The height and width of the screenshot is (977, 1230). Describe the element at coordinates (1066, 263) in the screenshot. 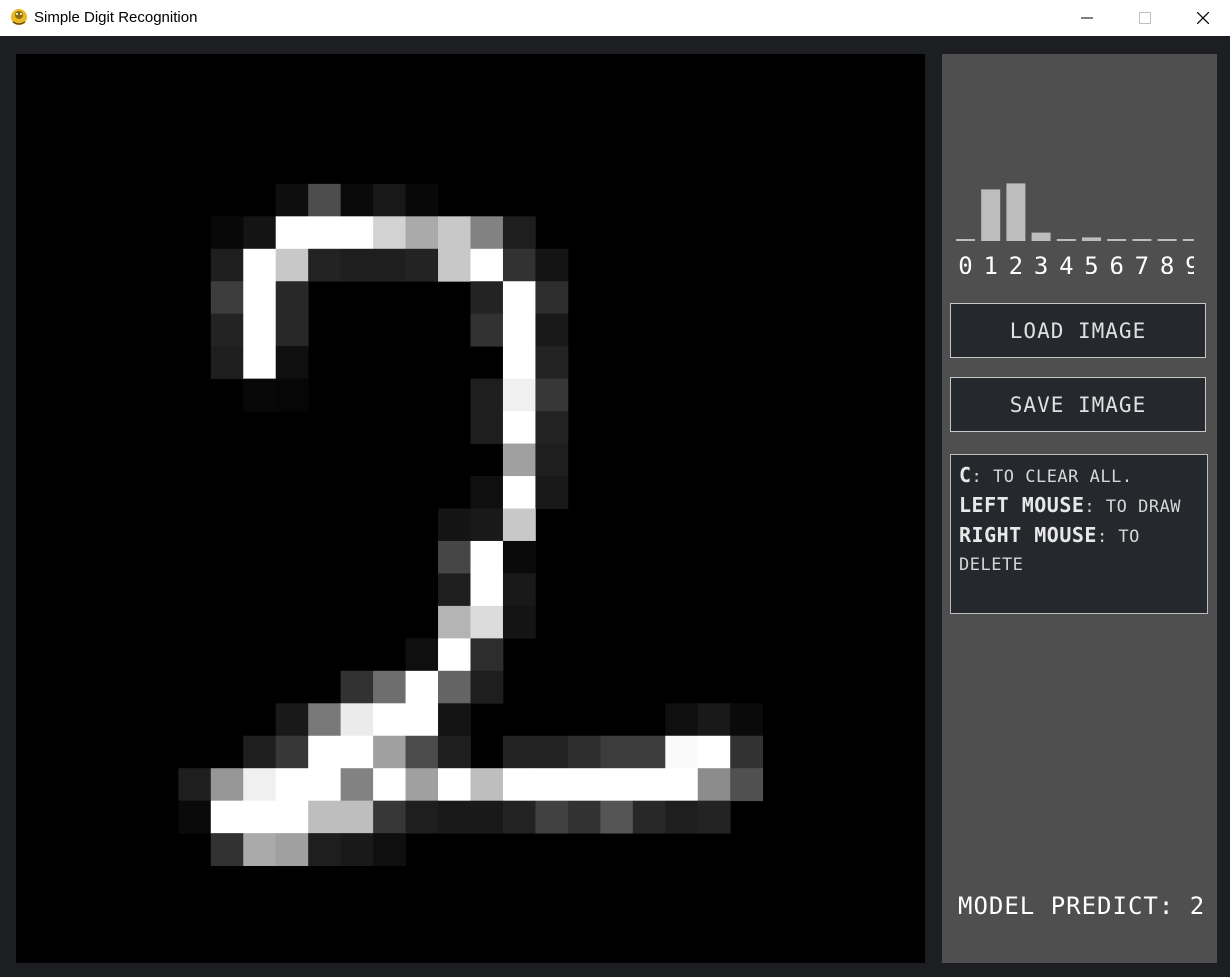

I see `digit-label: 4` at that location.